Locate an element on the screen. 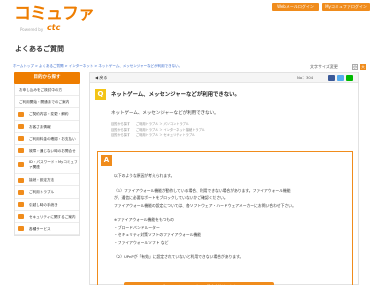 Image resolution: width=380 pixels, height=285 pixels. sidebar-heading: 目的から探す is located at coordinates (47, 78).